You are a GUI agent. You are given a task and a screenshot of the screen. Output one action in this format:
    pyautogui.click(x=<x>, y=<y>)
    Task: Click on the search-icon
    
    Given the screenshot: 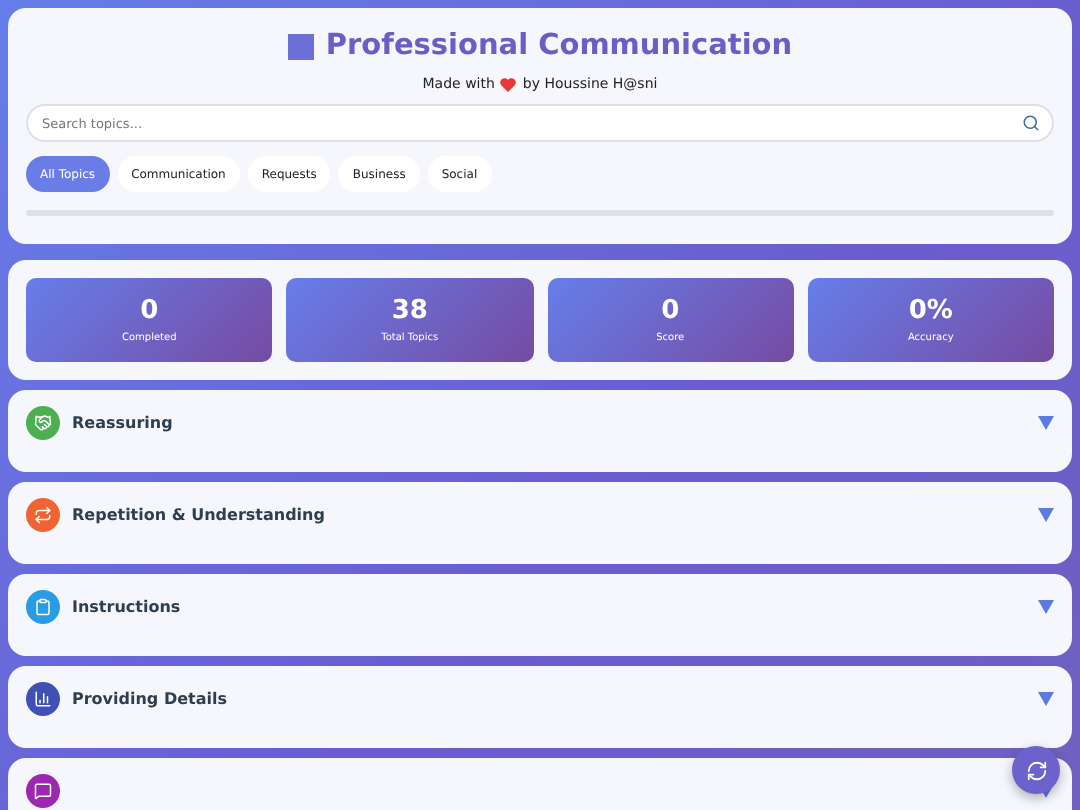 What is the action you would take?
    pyautogui.click(x=1031, y=123)
    